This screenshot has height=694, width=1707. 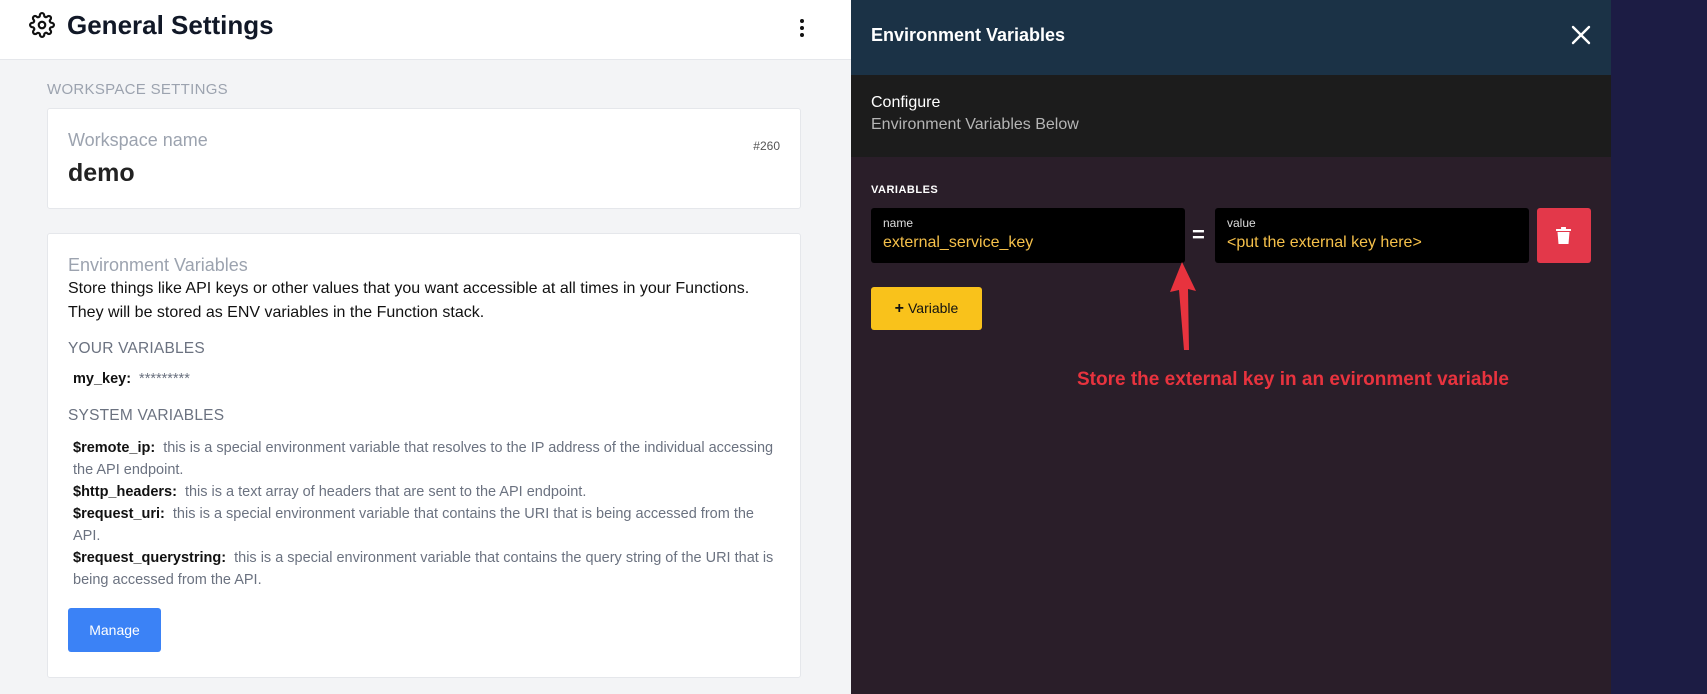 I want to click on equals-sign: =, so click(x=1198, y=234).